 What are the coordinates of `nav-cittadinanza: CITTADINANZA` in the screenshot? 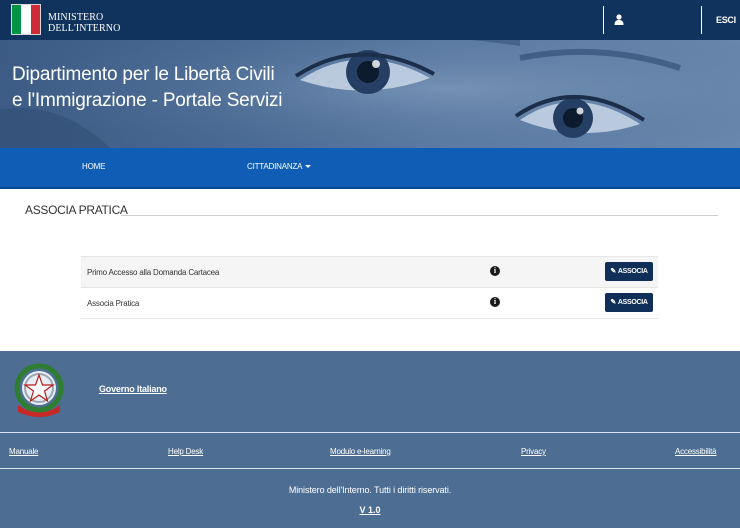 It's located at (279, 166).